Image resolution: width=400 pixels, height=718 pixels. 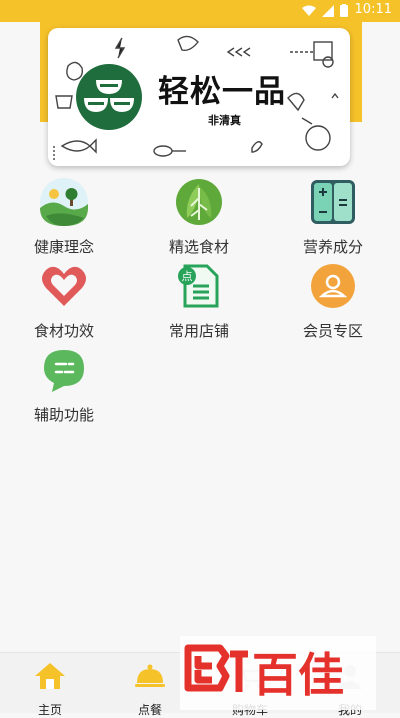 What do you see at coordinates (198, 286) in the screenshot?
I see `shop-document-icon: 点` at bounding box center [198, 286].